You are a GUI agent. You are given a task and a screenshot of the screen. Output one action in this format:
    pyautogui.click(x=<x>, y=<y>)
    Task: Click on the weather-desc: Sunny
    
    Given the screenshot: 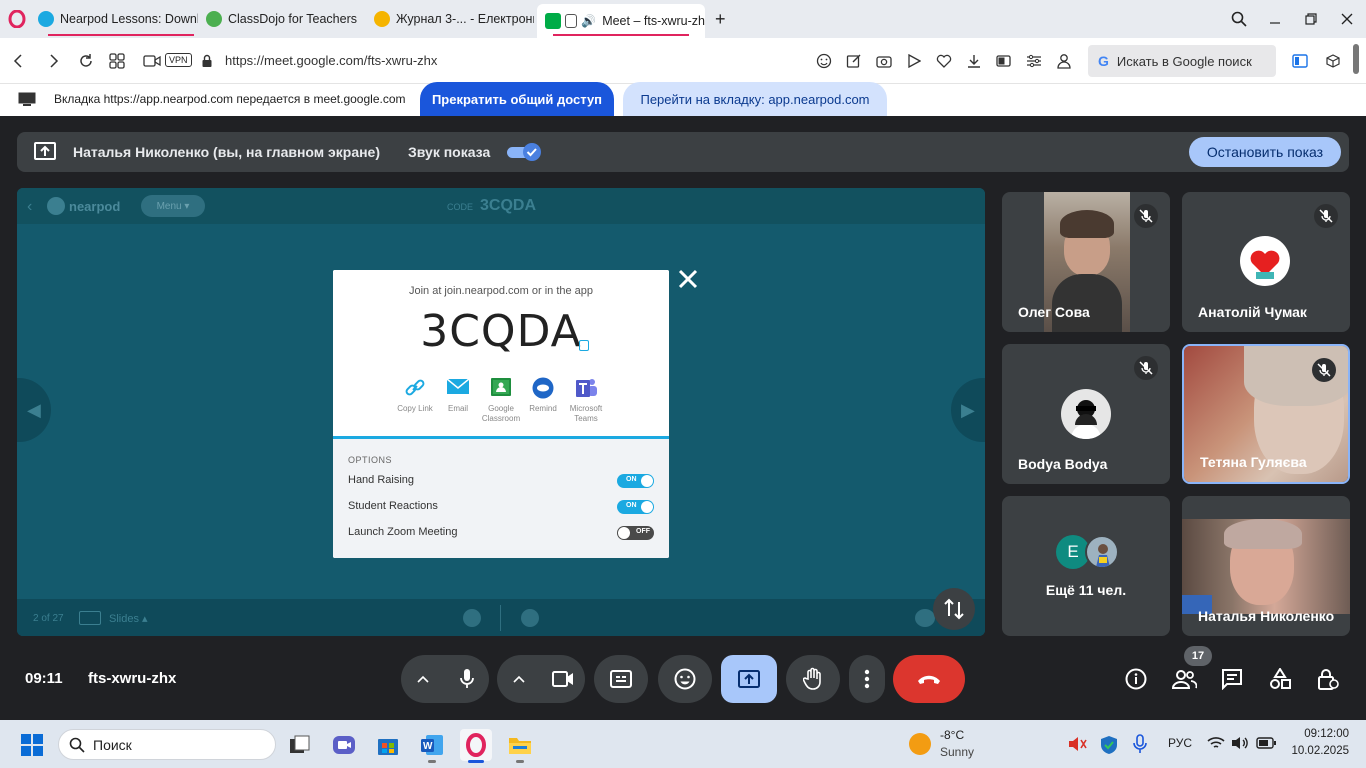 What is the action you would take?
    pyautogui.click(x=957, y=752)
    